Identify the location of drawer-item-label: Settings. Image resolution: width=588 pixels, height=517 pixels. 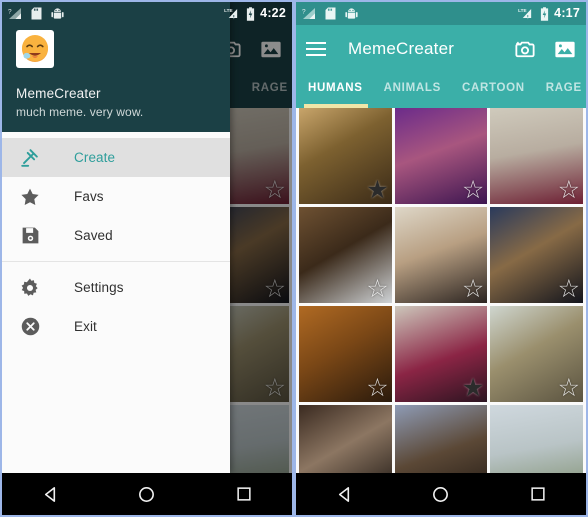
(99, 287).